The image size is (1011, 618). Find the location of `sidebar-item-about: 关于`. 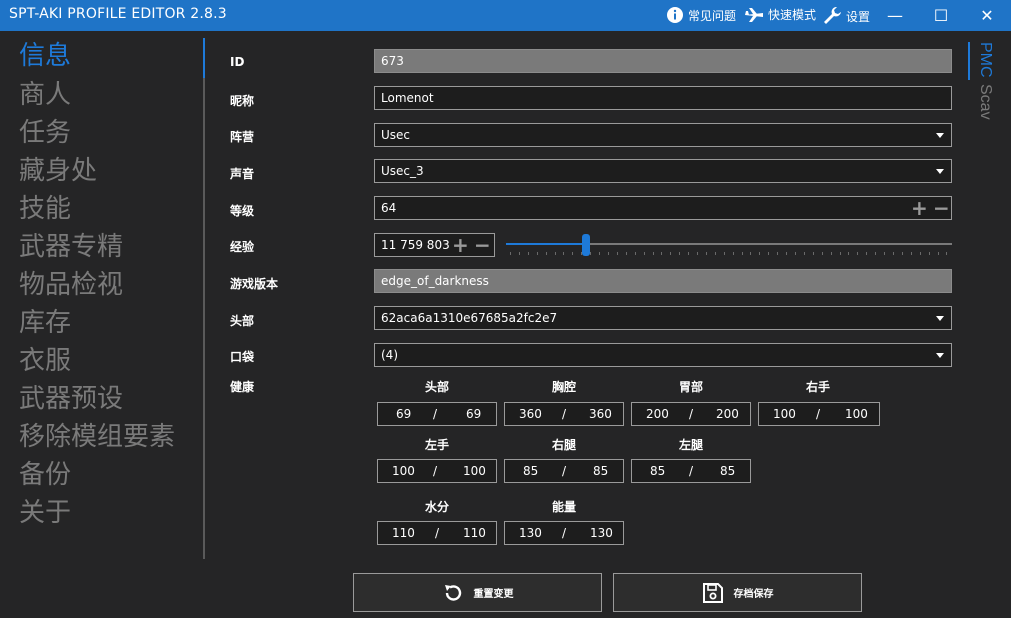

sidebar-item-about: 关于 is located at coordinates (45, 513).